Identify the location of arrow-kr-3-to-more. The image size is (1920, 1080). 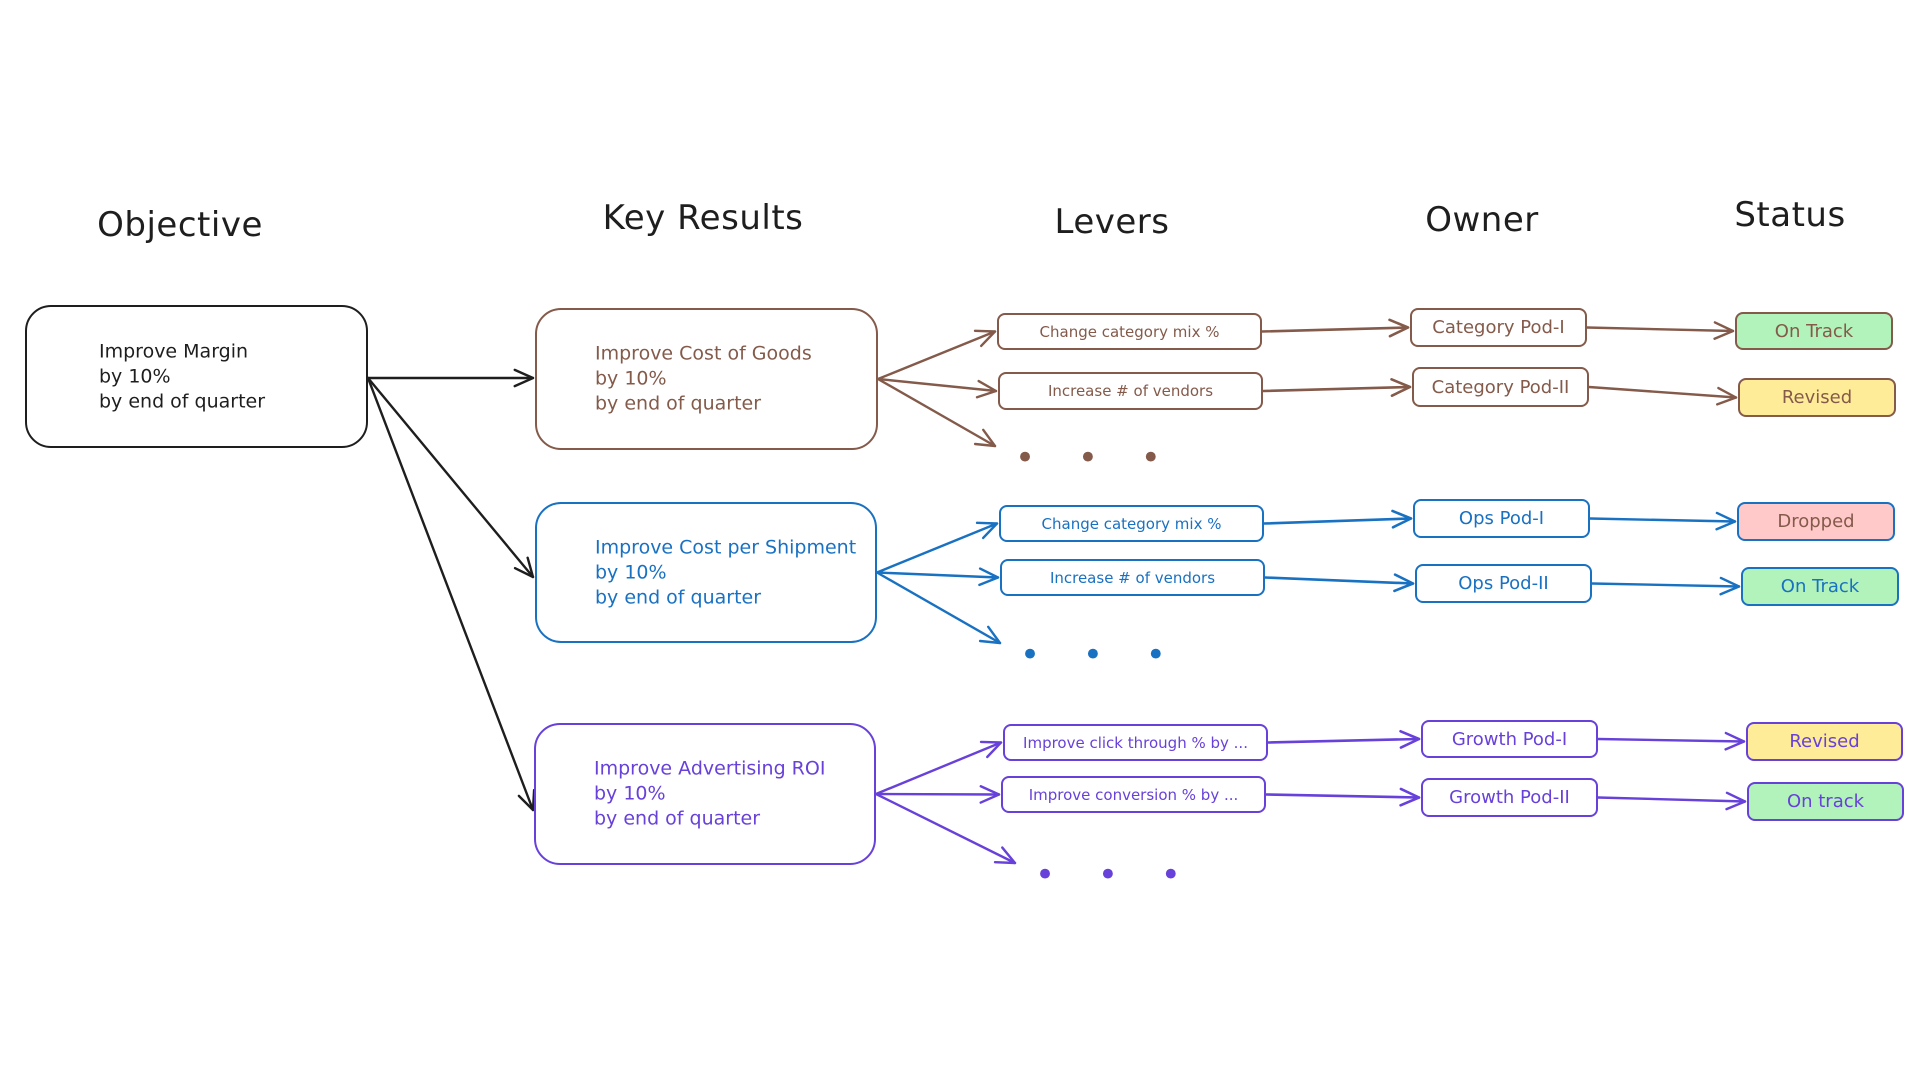
(945, 828).